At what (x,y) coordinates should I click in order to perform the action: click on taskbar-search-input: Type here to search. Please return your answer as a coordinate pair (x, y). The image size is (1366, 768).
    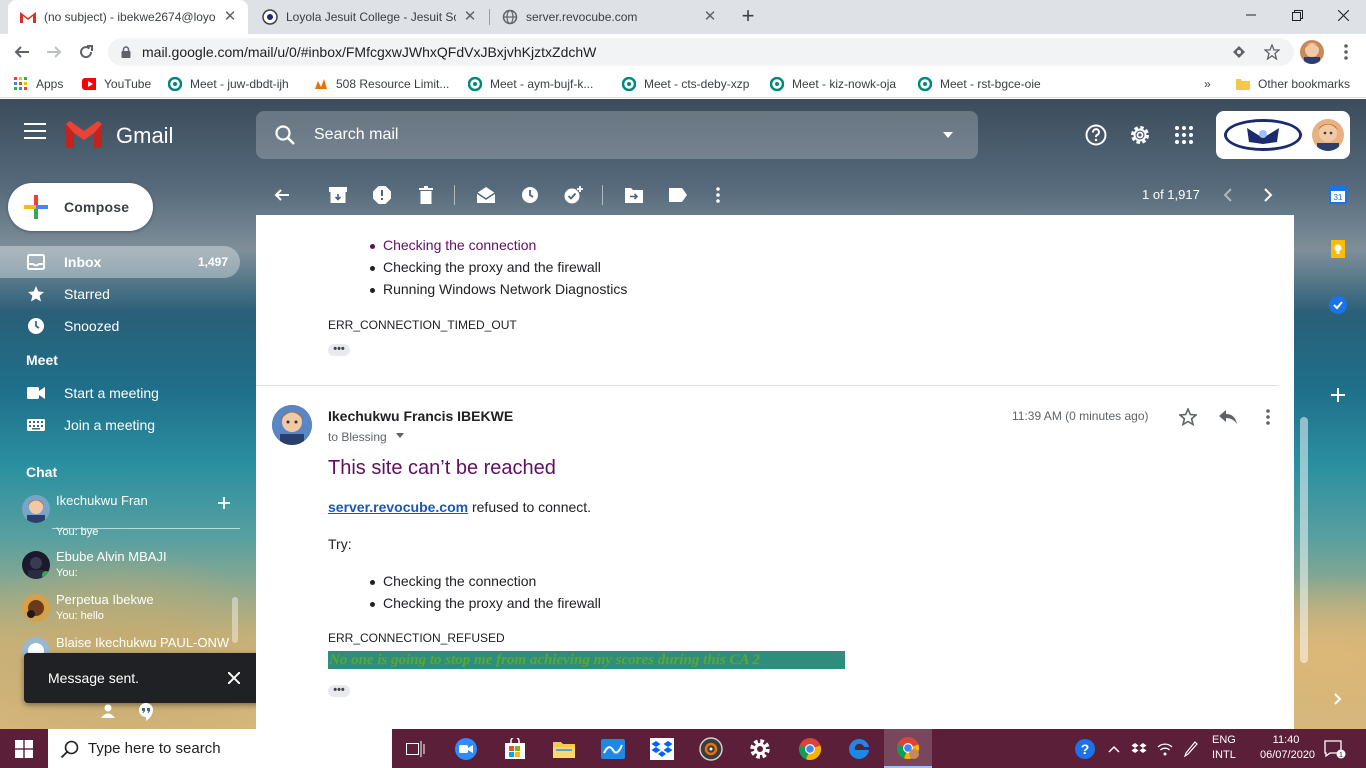
    Looking at the image, I should click on (220, 748).